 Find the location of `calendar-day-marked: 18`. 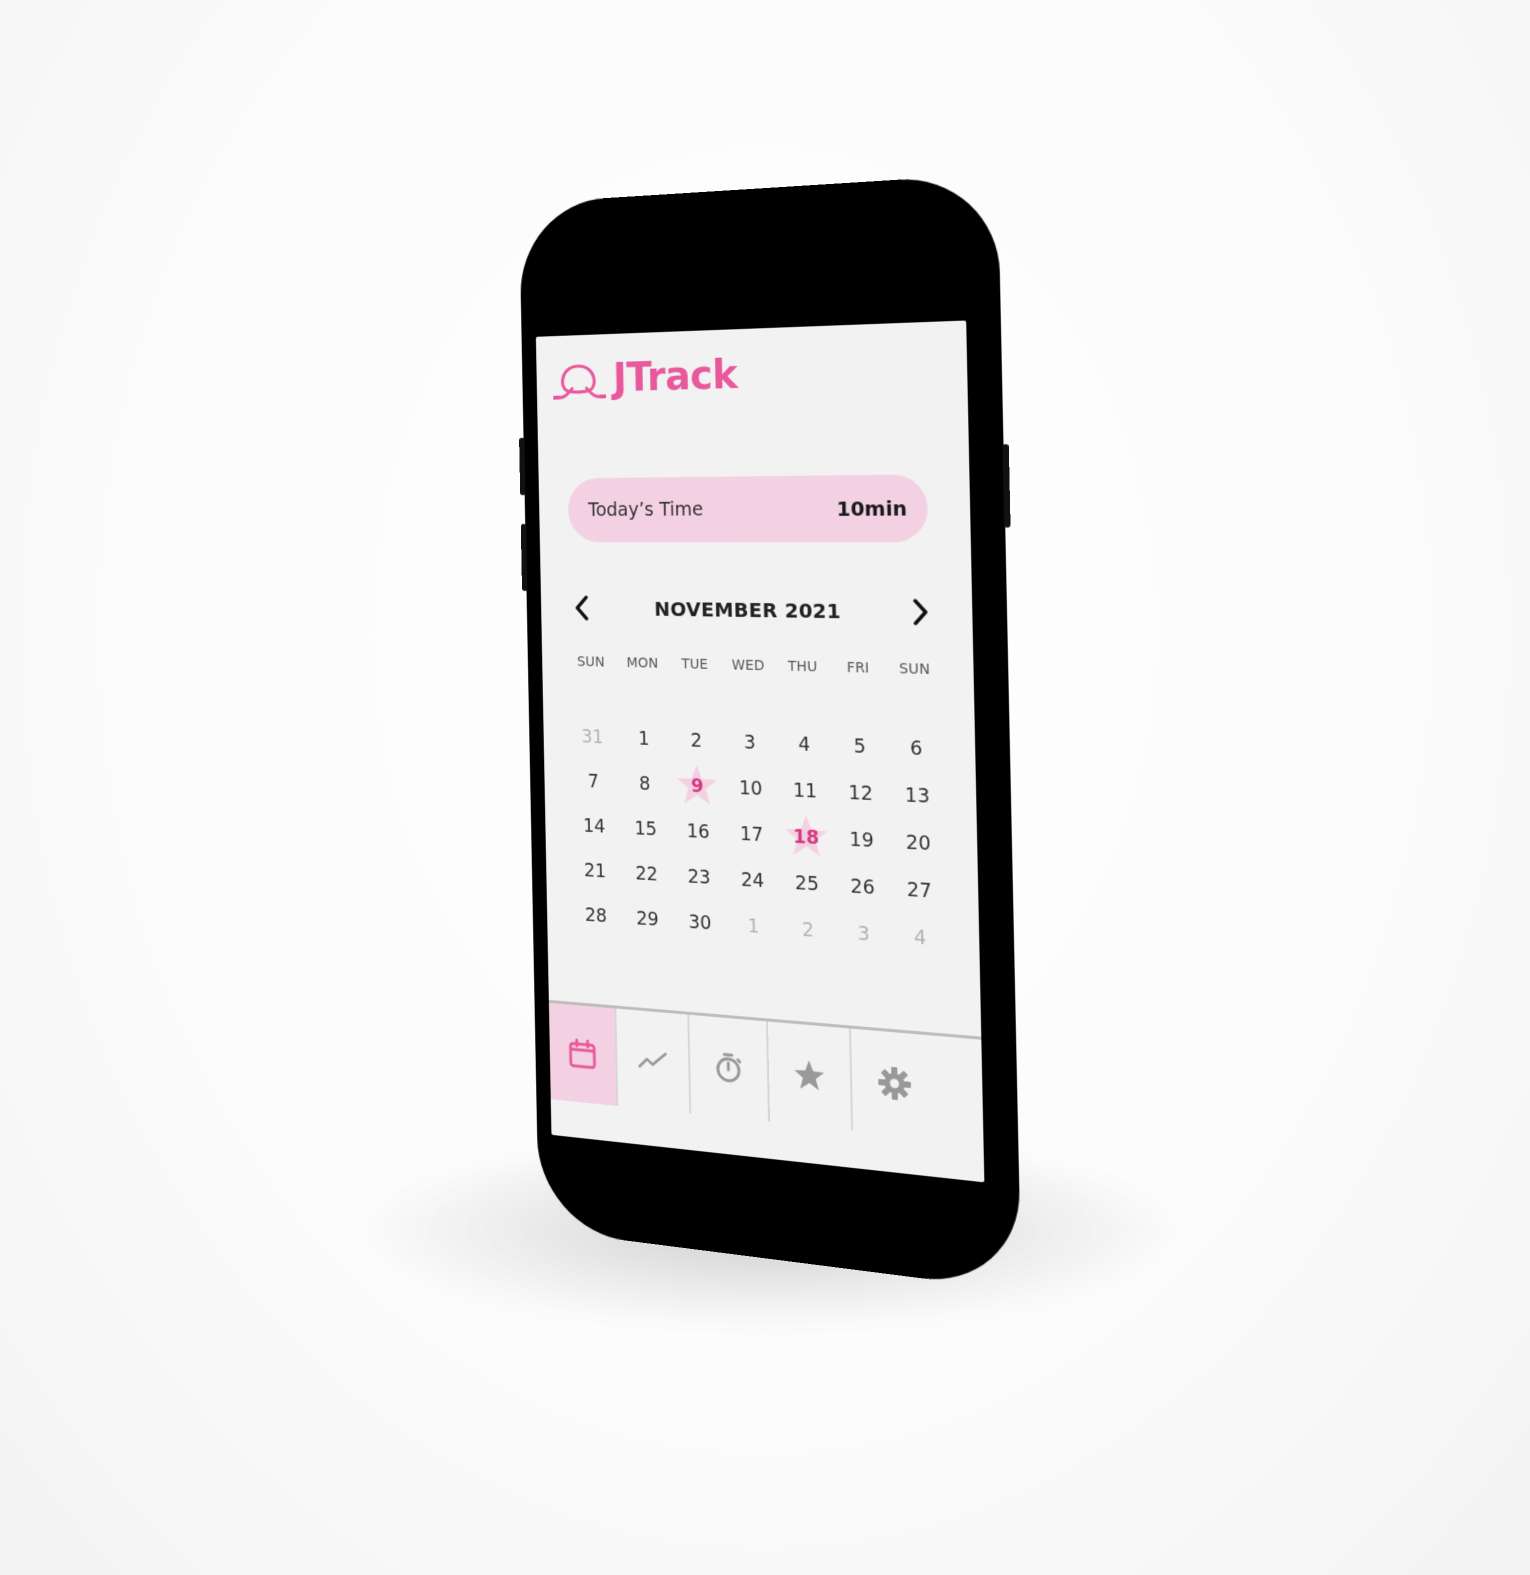

calendar-day-marked: 18 is located at coordinates (806, 837).